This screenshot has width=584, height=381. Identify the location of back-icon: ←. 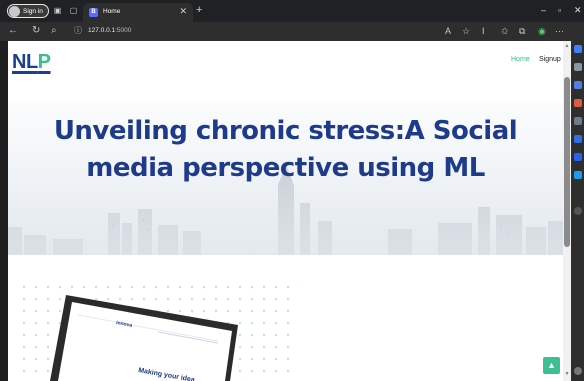
(13, 31).